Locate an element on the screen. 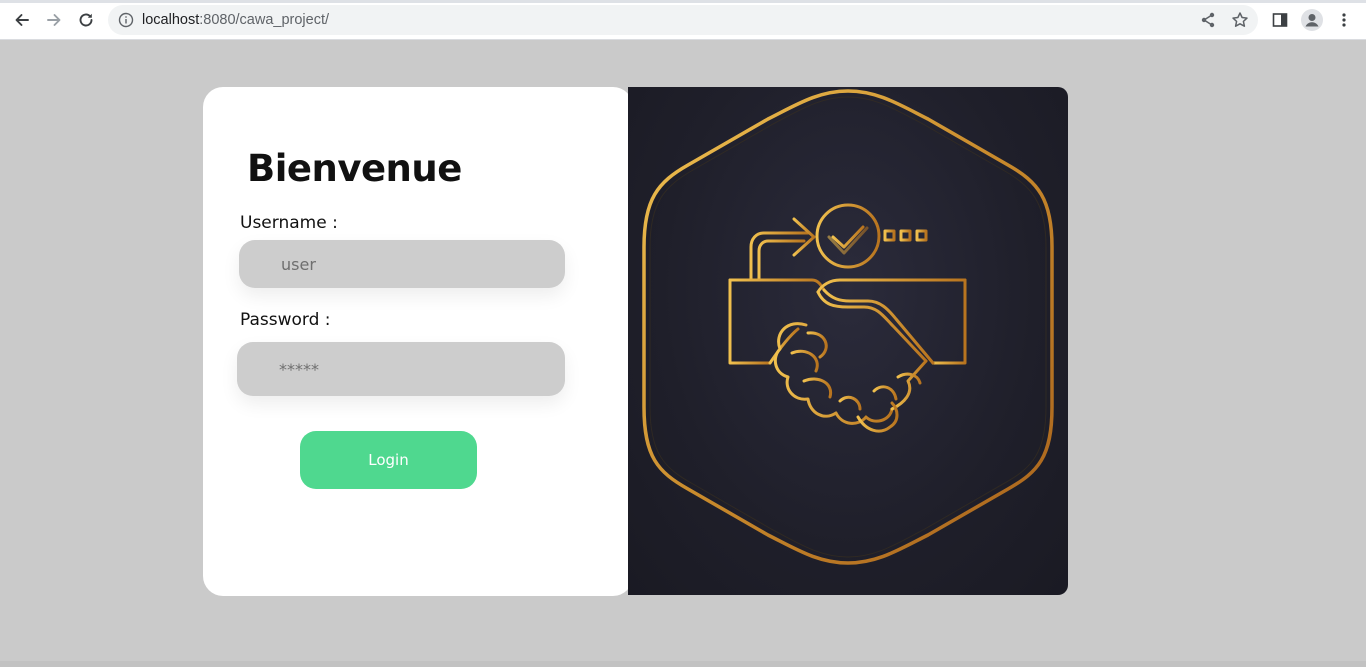 This screenshot has width=1366, height=667. username-input is located at coordinates (402, 264).